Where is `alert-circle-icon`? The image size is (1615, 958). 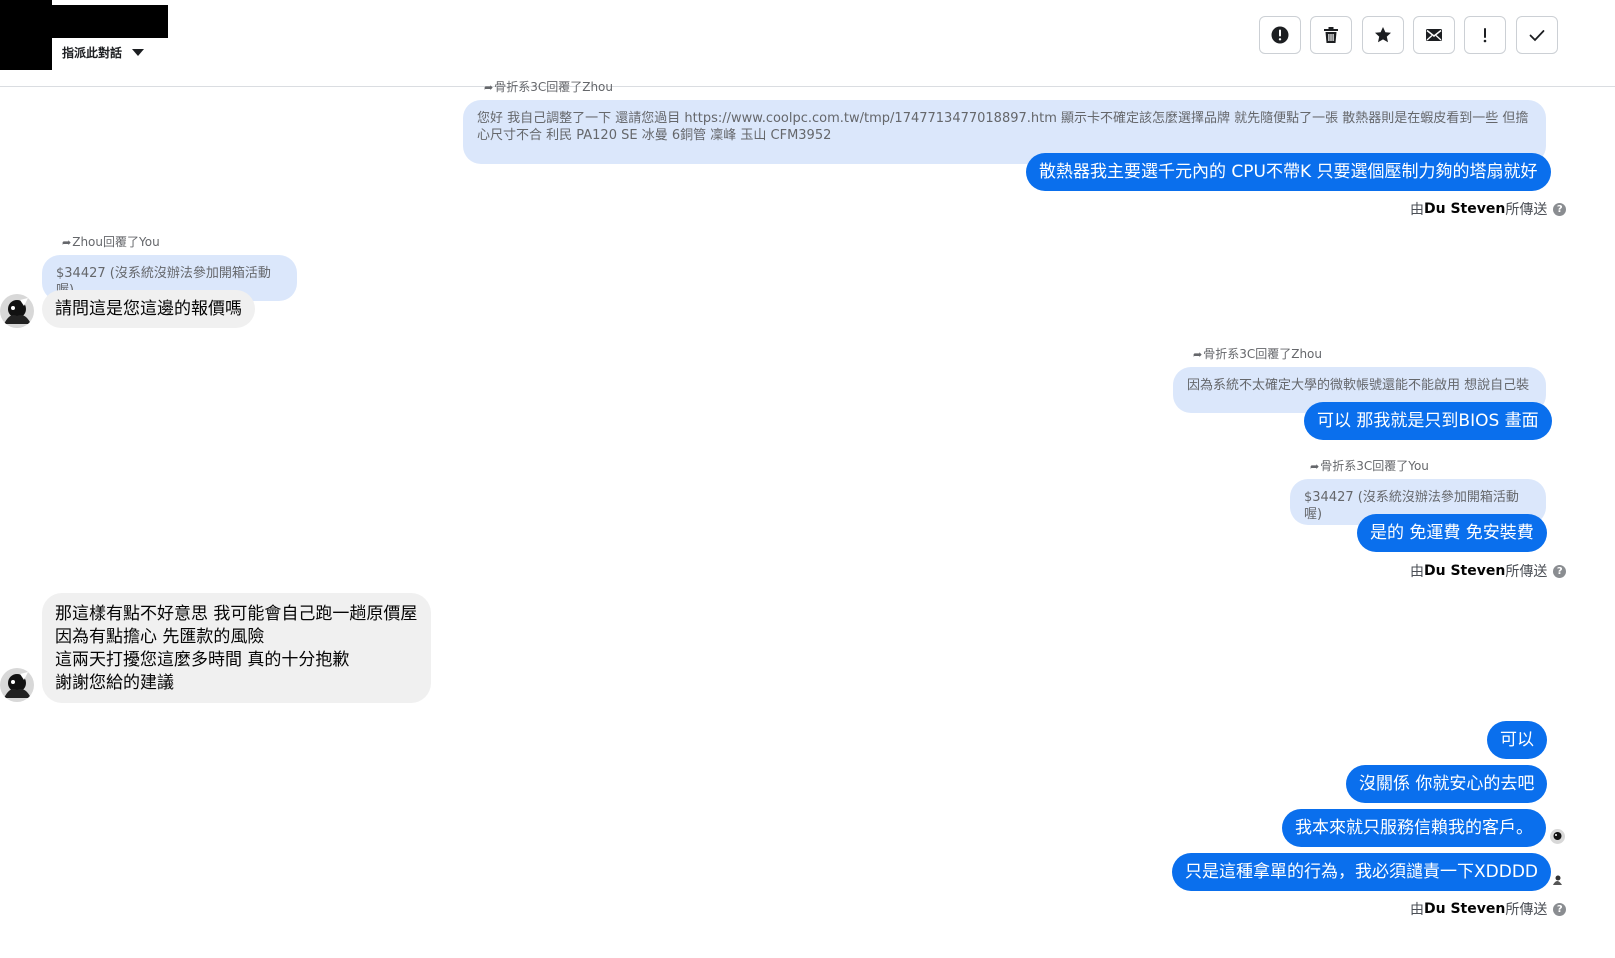
alert-circle-icon is located at coordinates (1280, 35).